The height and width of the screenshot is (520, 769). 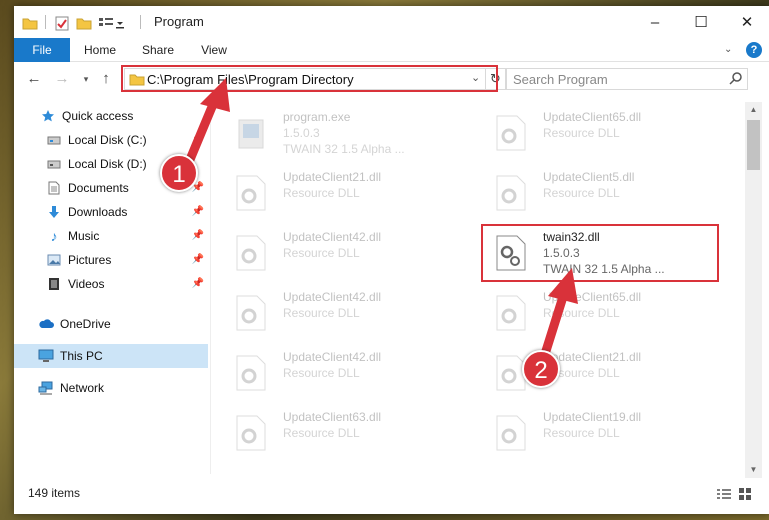 I want to click on sidebar-item-music: ♪ Music 📌, so click(x=111, y=236).